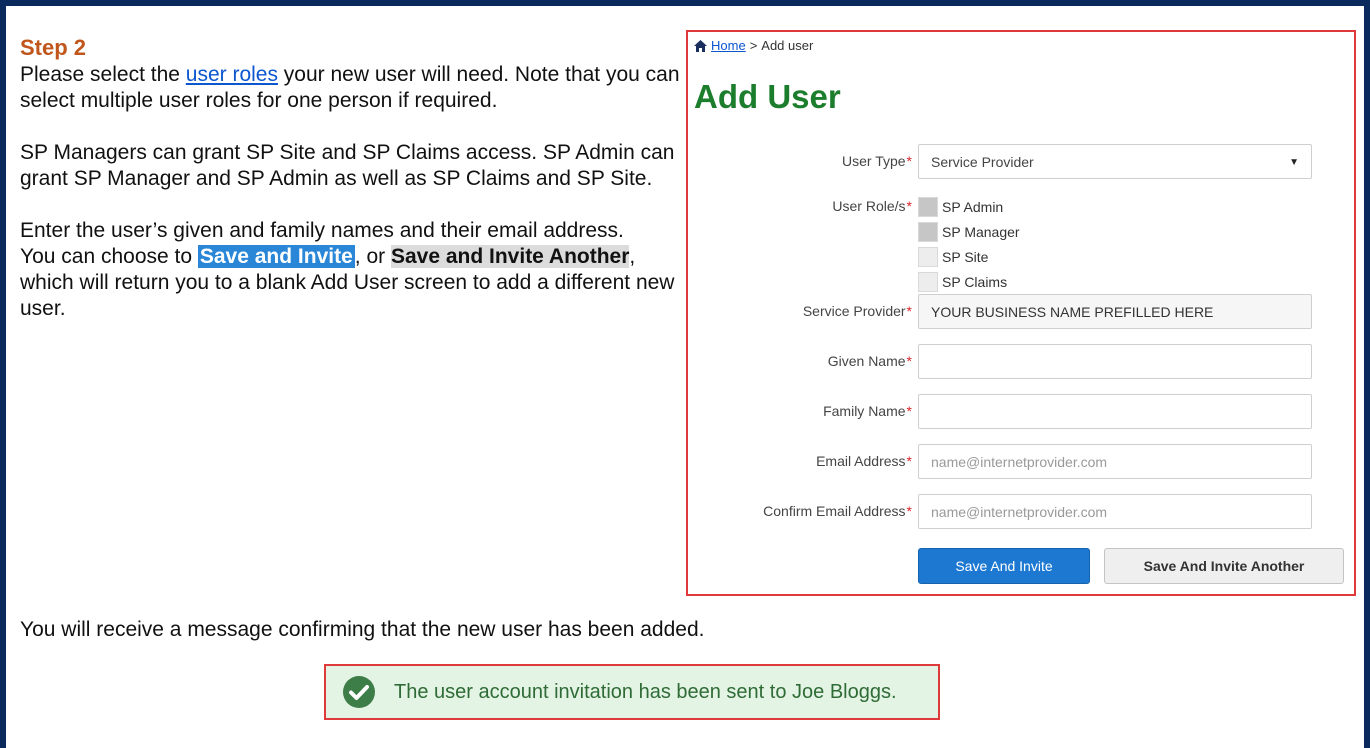  I want to click on label-text: Family Name, so click(864, 411).